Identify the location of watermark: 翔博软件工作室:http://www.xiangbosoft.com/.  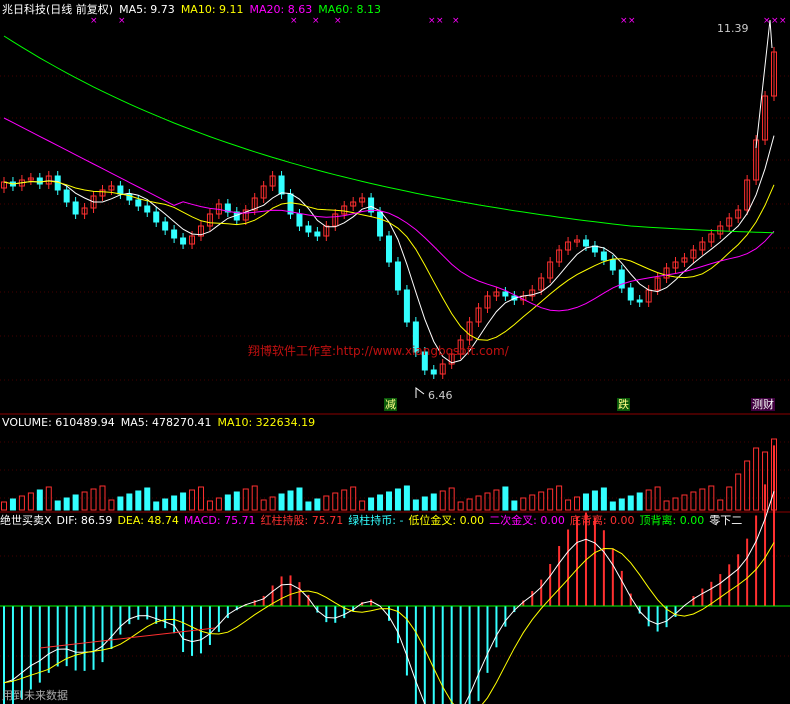
(378, 351).